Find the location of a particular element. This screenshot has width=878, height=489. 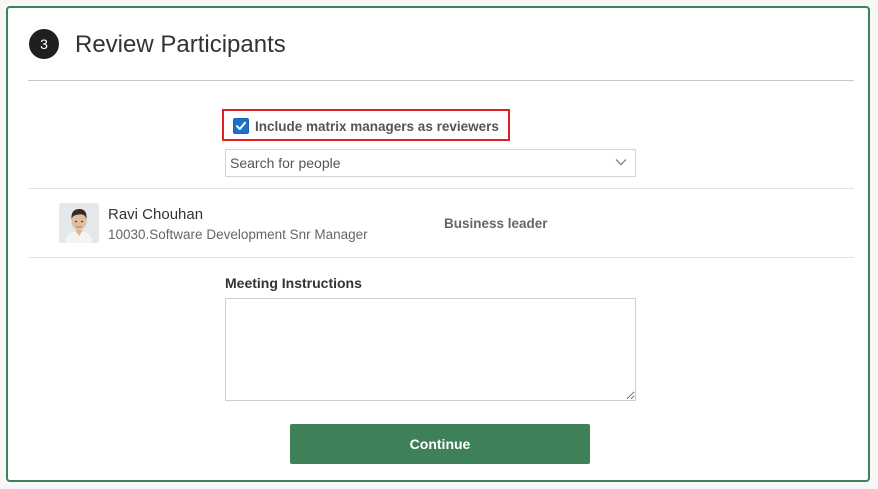

section-divider is located at coordinates (441, 80).